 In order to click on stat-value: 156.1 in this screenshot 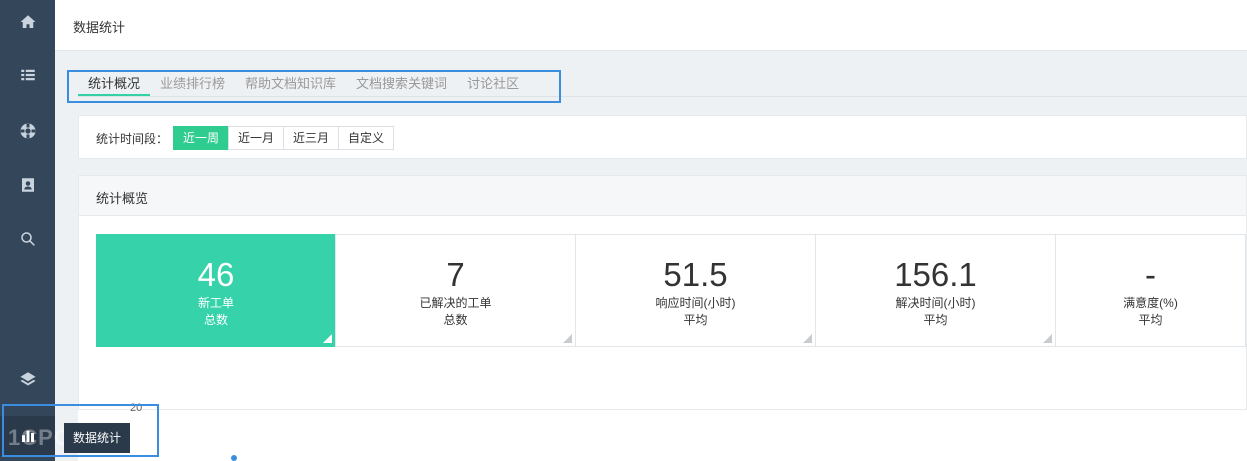, I will do `click(935, 274)`.